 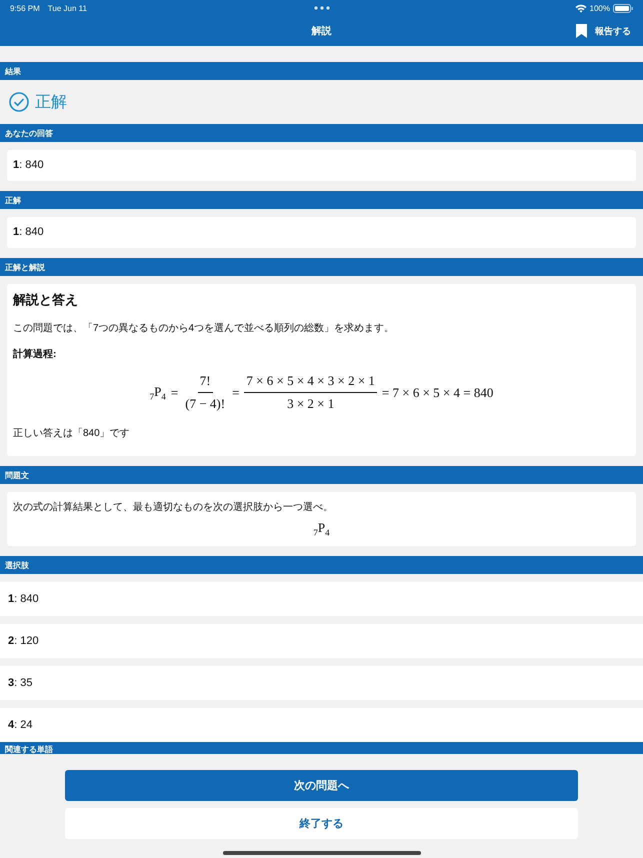 I want to click on question-text: 次の式の計算結果として、最も適切なものを次の選択肢から一つ選べ。, so click(x=173, y=507).